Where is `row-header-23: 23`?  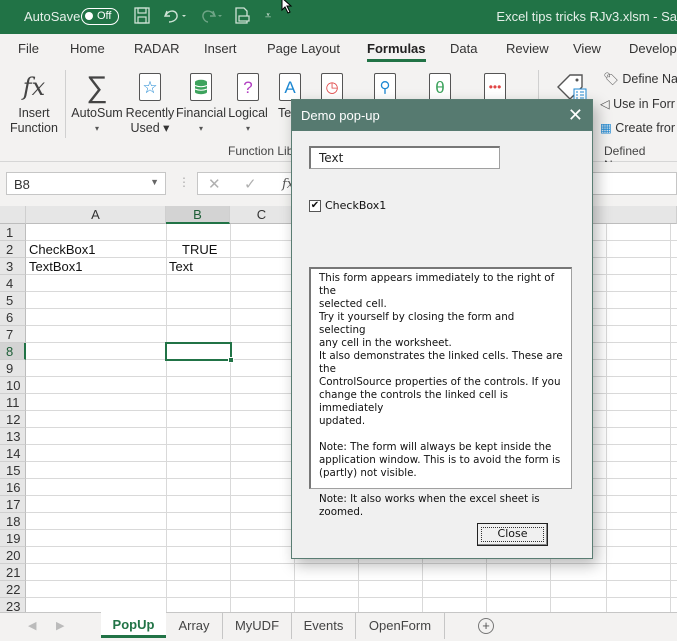 row-header-23: 23 is located at coordinates (13, 605).